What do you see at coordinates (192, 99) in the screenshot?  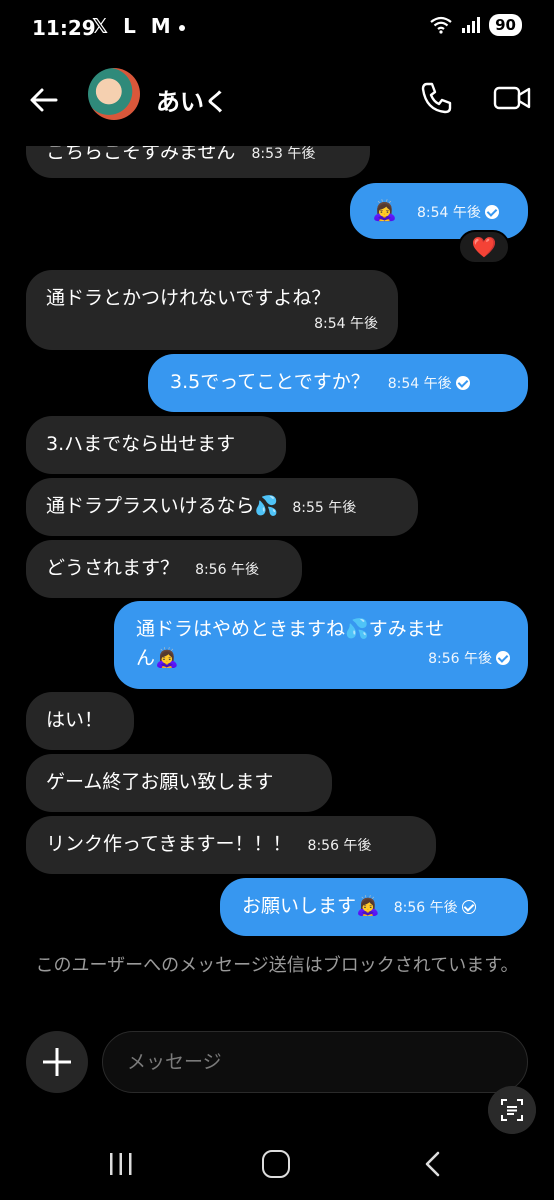 I see `contact-name: あいく` at bounding box center [192, 99].